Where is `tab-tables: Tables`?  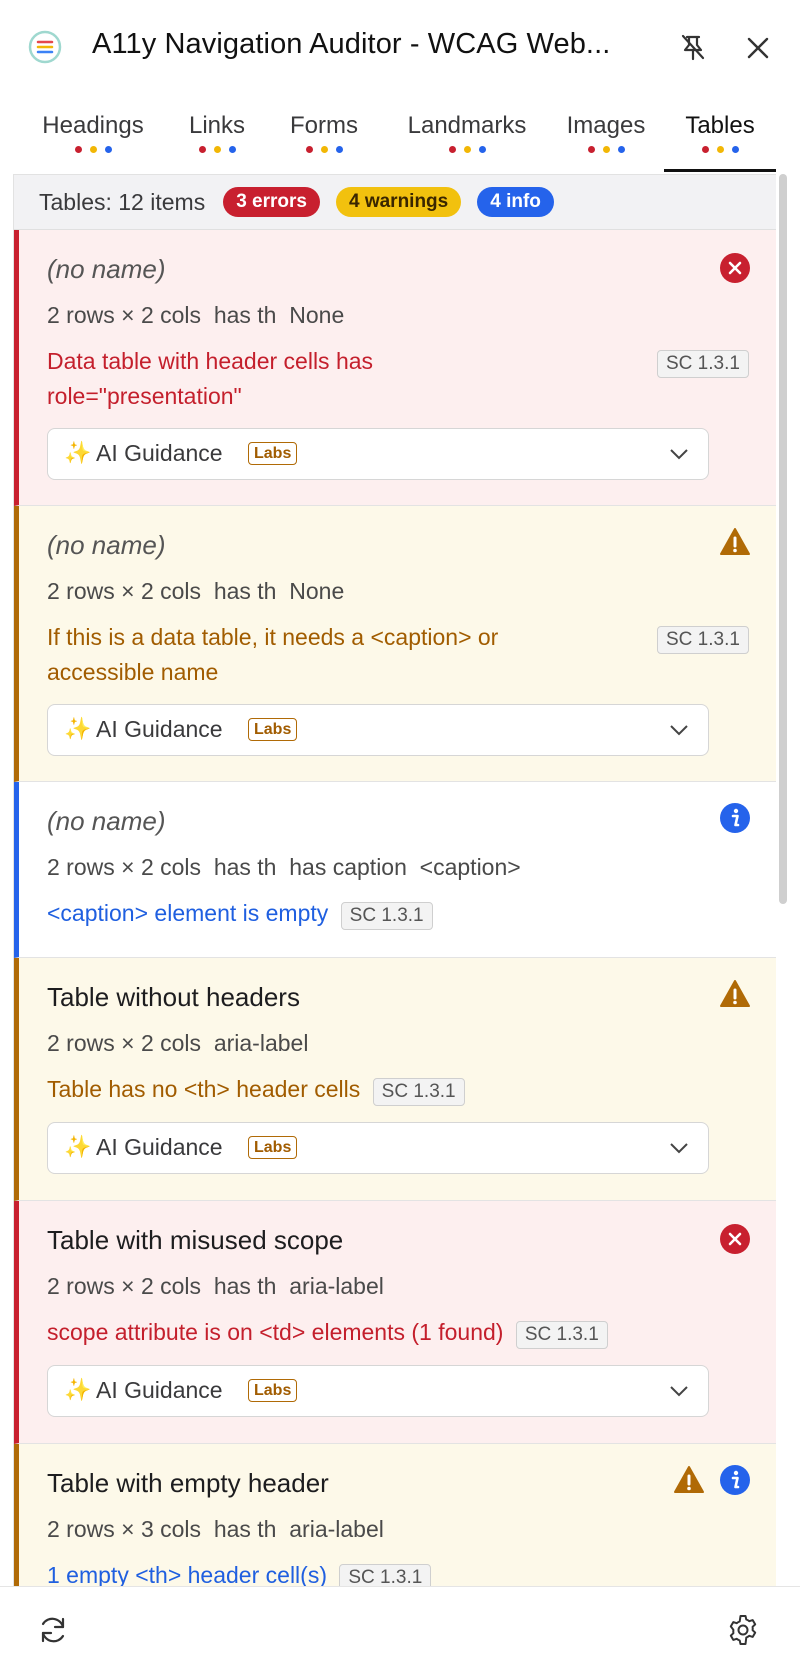 tab-tables: Tables is located at coordinates (720, 136).